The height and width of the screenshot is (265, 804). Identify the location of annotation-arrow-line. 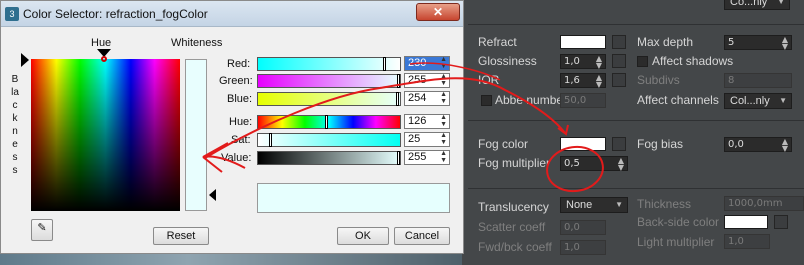
(385, 118).